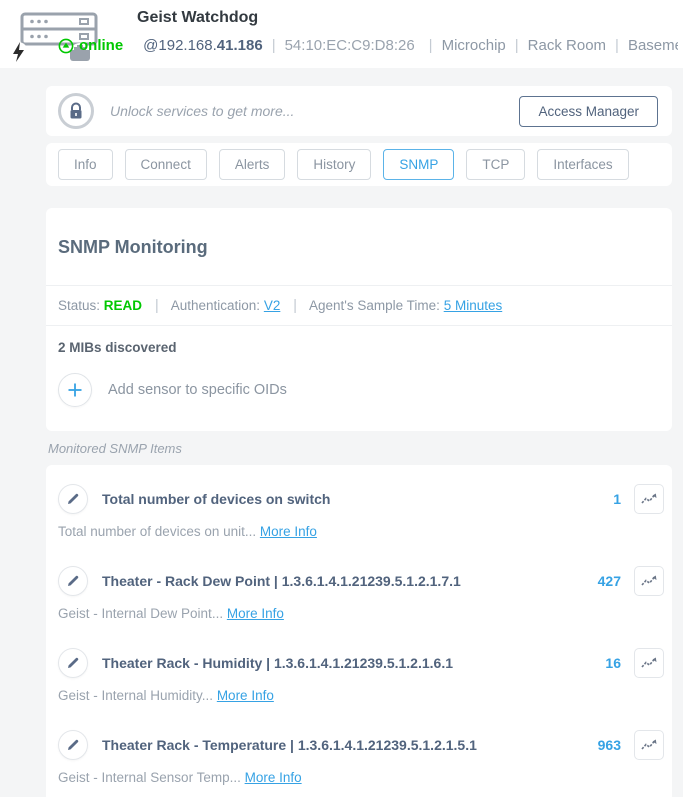 Image resolution: width=683 pixels, height=797 pixels. What do you see at coordinates (473, 305) in the screenshot?
I see `sample-time-link: 5 Minutes` at bounding box center [473, 305].